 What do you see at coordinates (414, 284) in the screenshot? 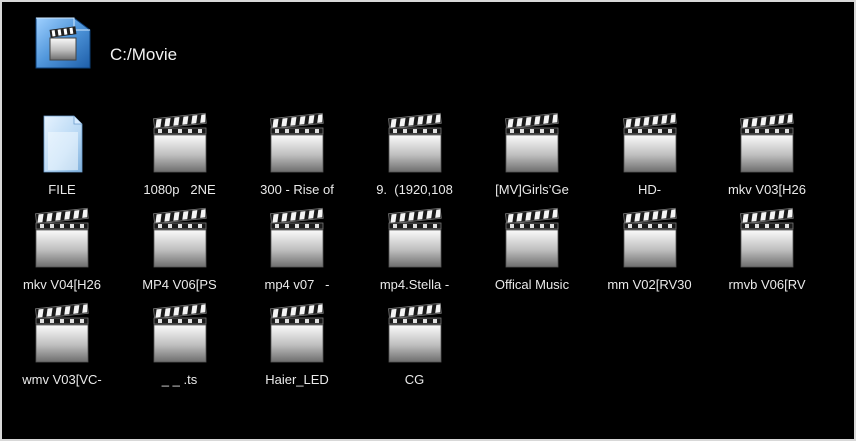
I see `item-label: mp4.Stella -` at bounding box center [414, 284].